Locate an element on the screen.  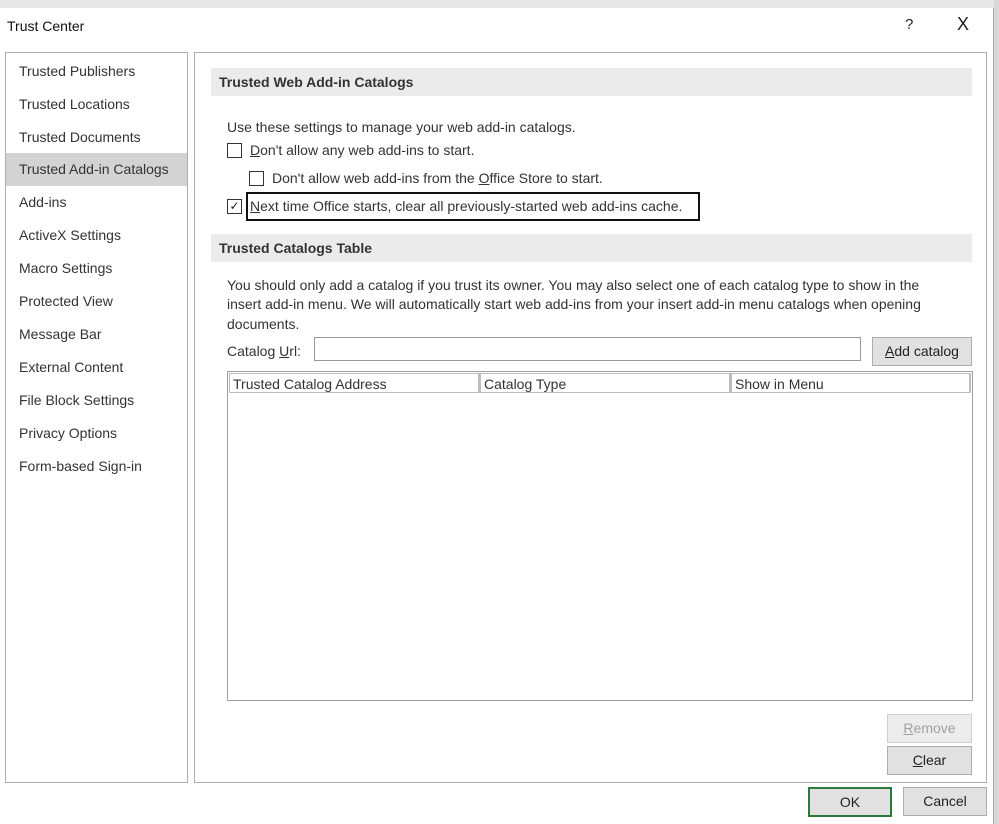
checkbox-clear-cache: ✓ is located at coordinates (234, 206).